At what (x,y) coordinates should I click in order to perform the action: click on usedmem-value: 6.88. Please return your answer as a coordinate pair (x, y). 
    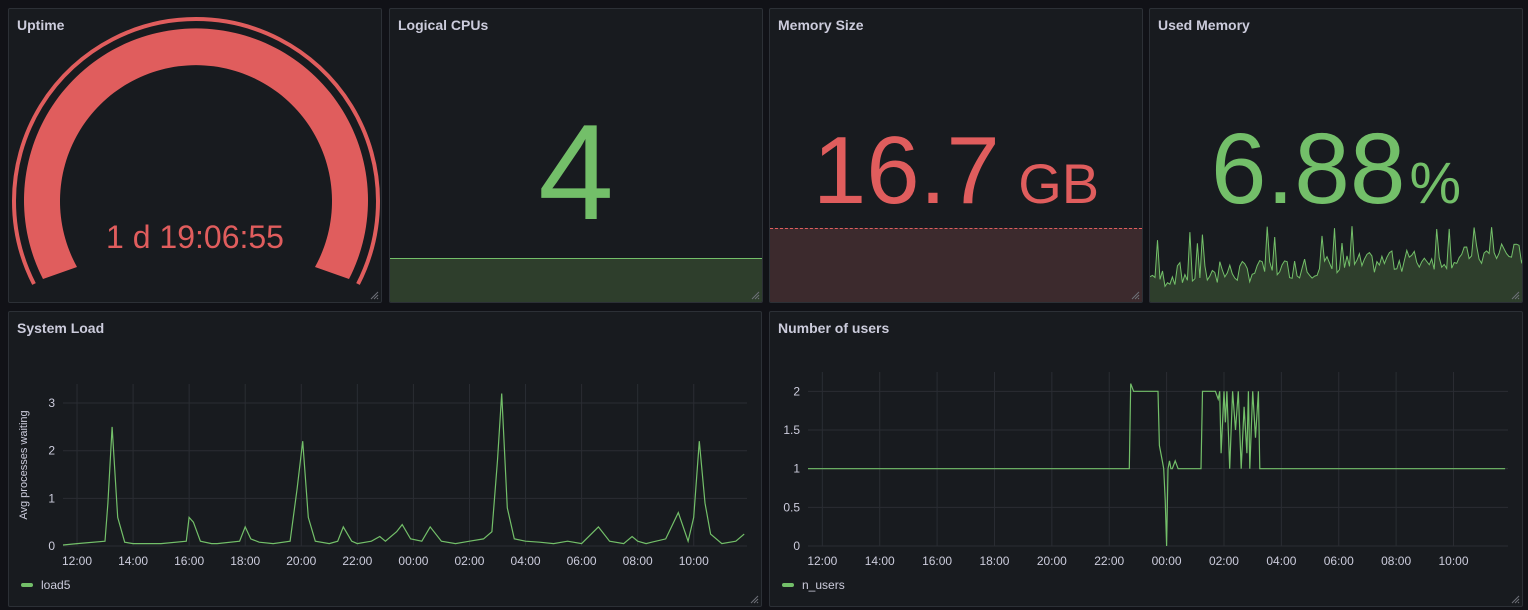
    Looking at the image, I should click on (1308, 169).